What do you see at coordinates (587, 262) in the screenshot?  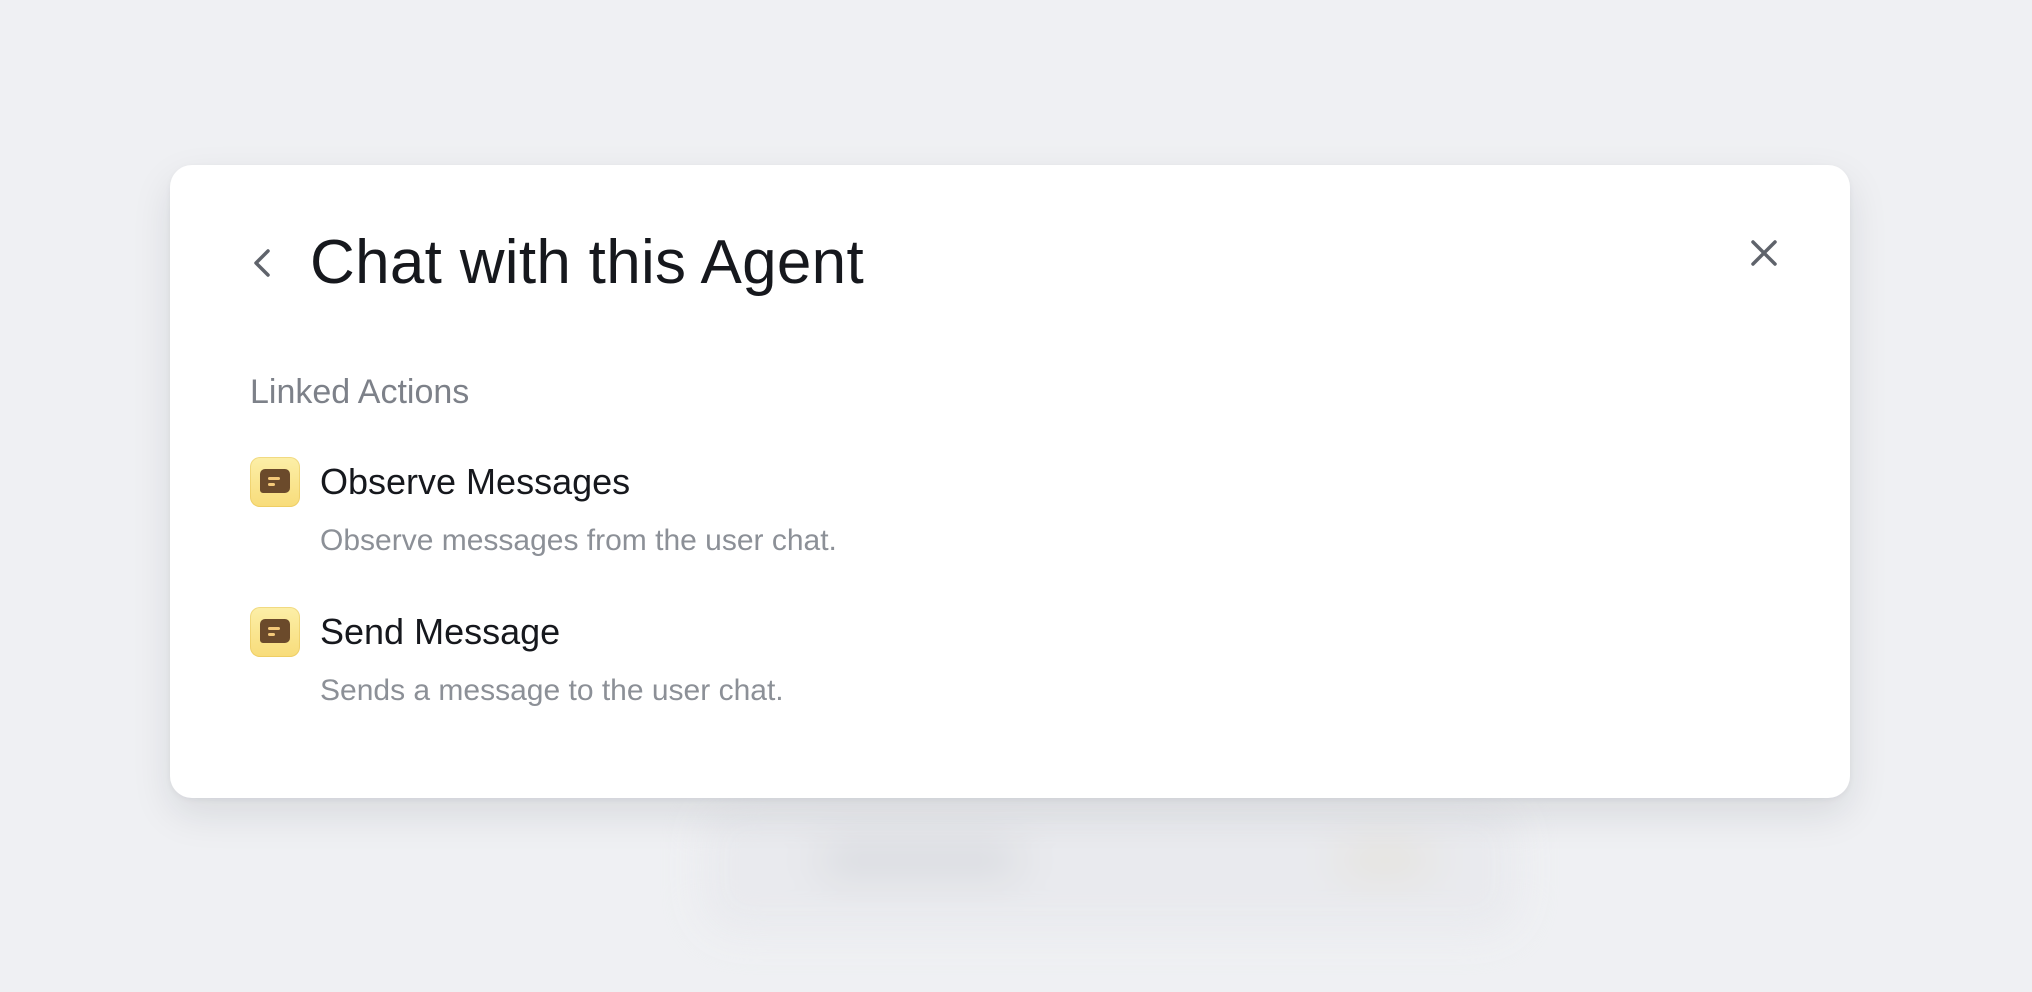 I see `modal-title: Chat with this Agent` at bounding box center [587, 262].